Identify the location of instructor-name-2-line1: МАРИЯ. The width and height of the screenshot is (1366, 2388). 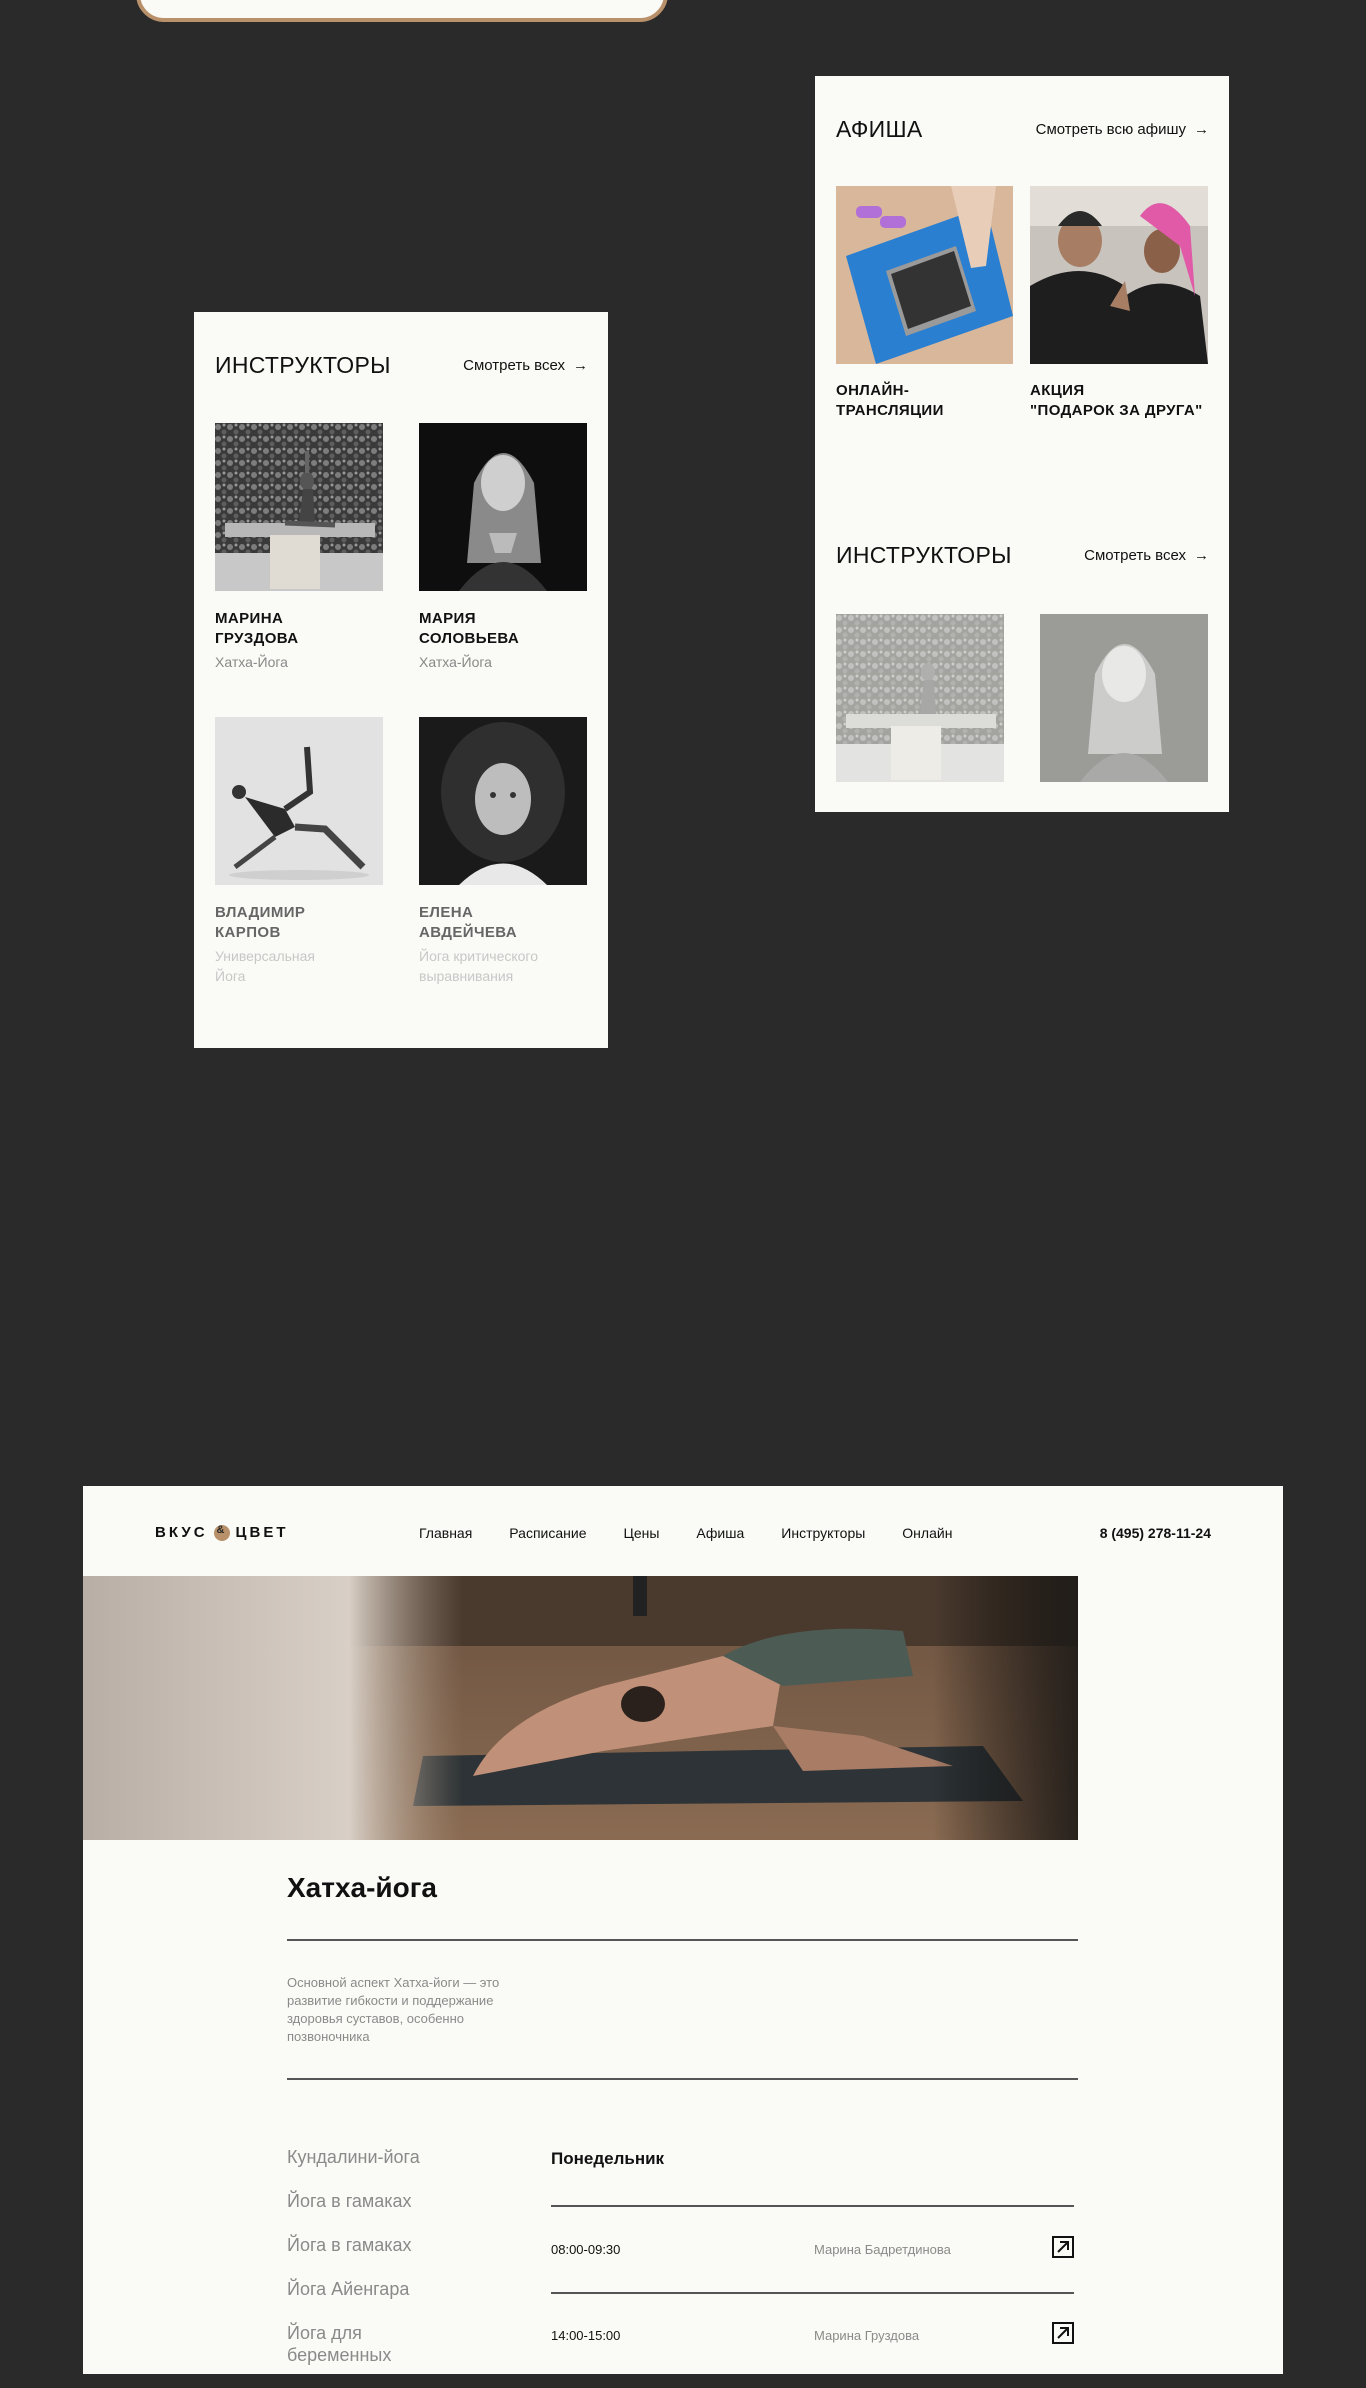
(447, 618).